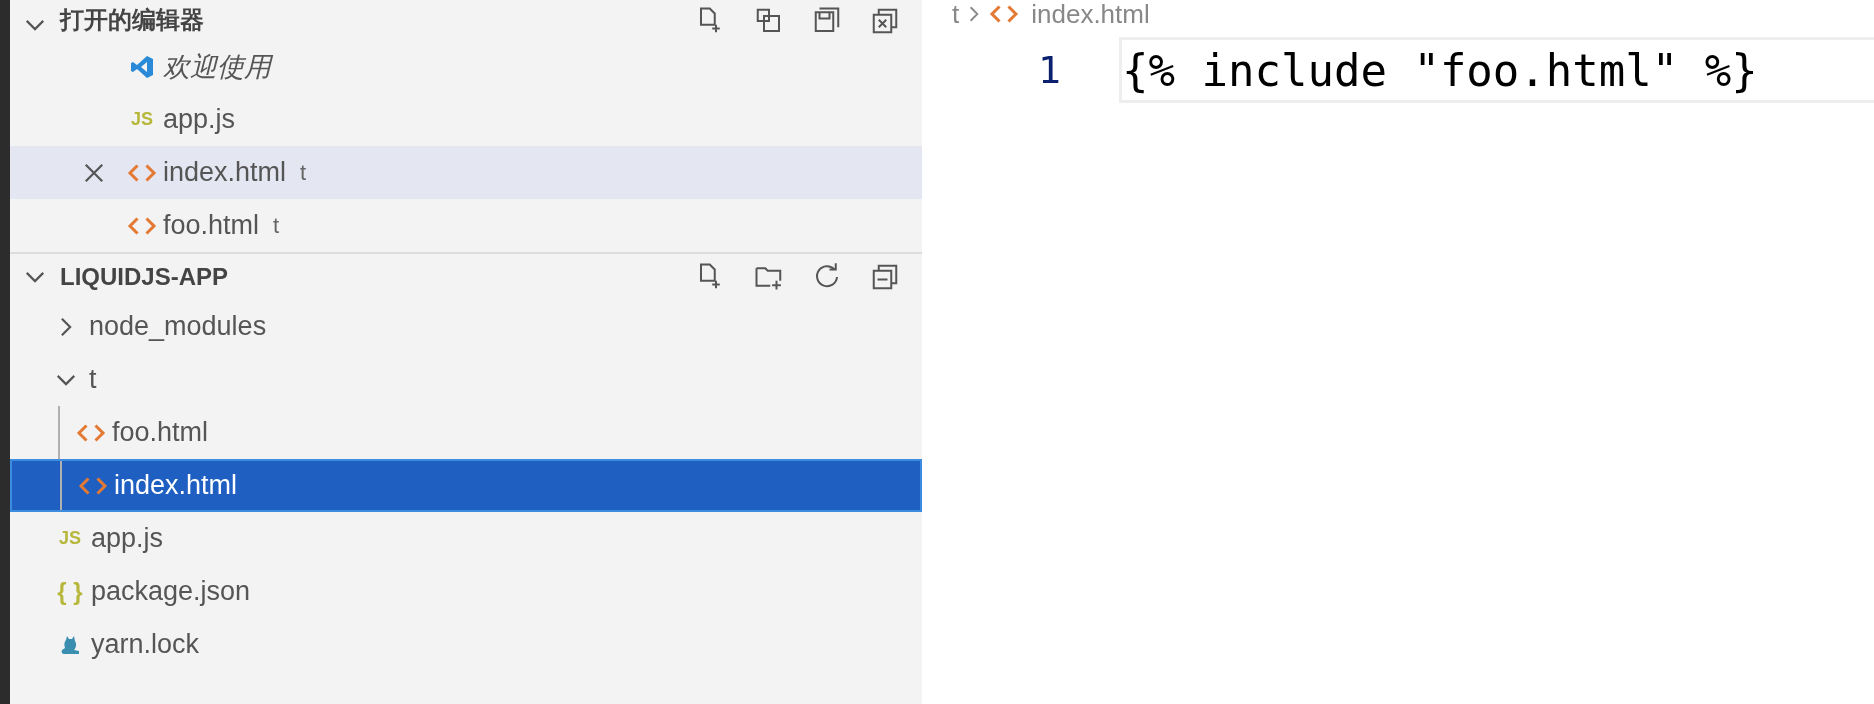 This screenshot has height=704, width=1874. I want to click on code-line: {% include "foo.html" %}, so click(1496, 70).